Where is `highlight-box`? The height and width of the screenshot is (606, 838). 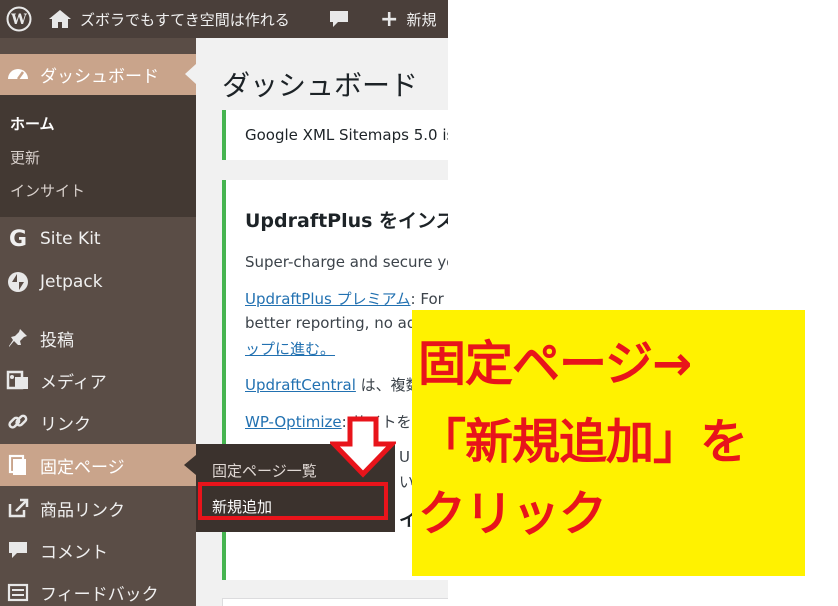
highlight-box is located at coordinates (293, 501).